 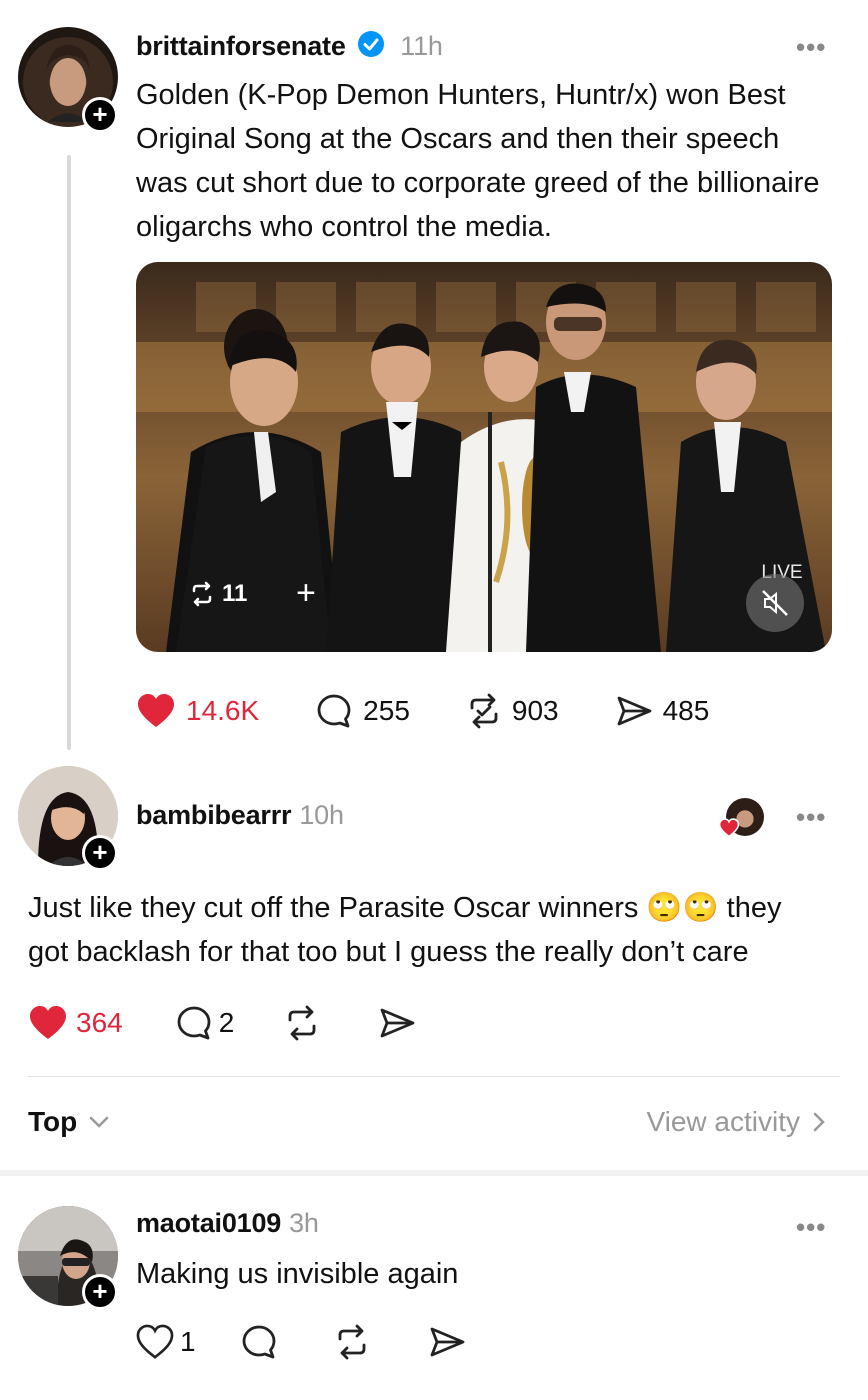 What do you see at coordinates (386, 710) in the screenshot?
I see `comment-count: 255` at bounding box center [386, 710].